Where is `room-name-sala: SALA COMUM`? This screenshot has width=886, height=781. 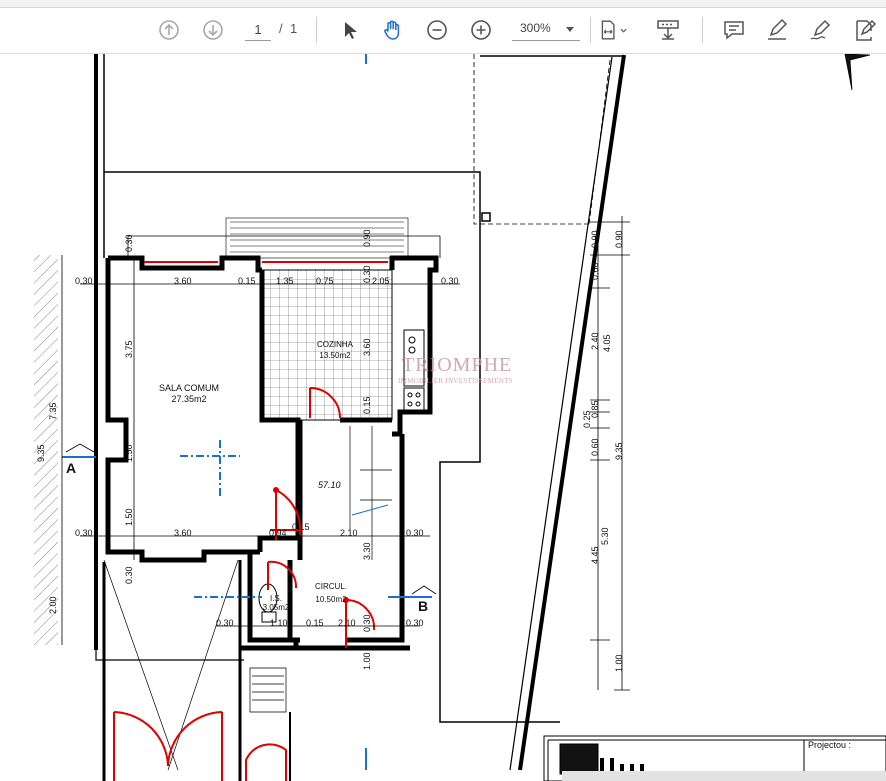 room-name-sala: SALA COMUM is located at coordinates (189, 388).